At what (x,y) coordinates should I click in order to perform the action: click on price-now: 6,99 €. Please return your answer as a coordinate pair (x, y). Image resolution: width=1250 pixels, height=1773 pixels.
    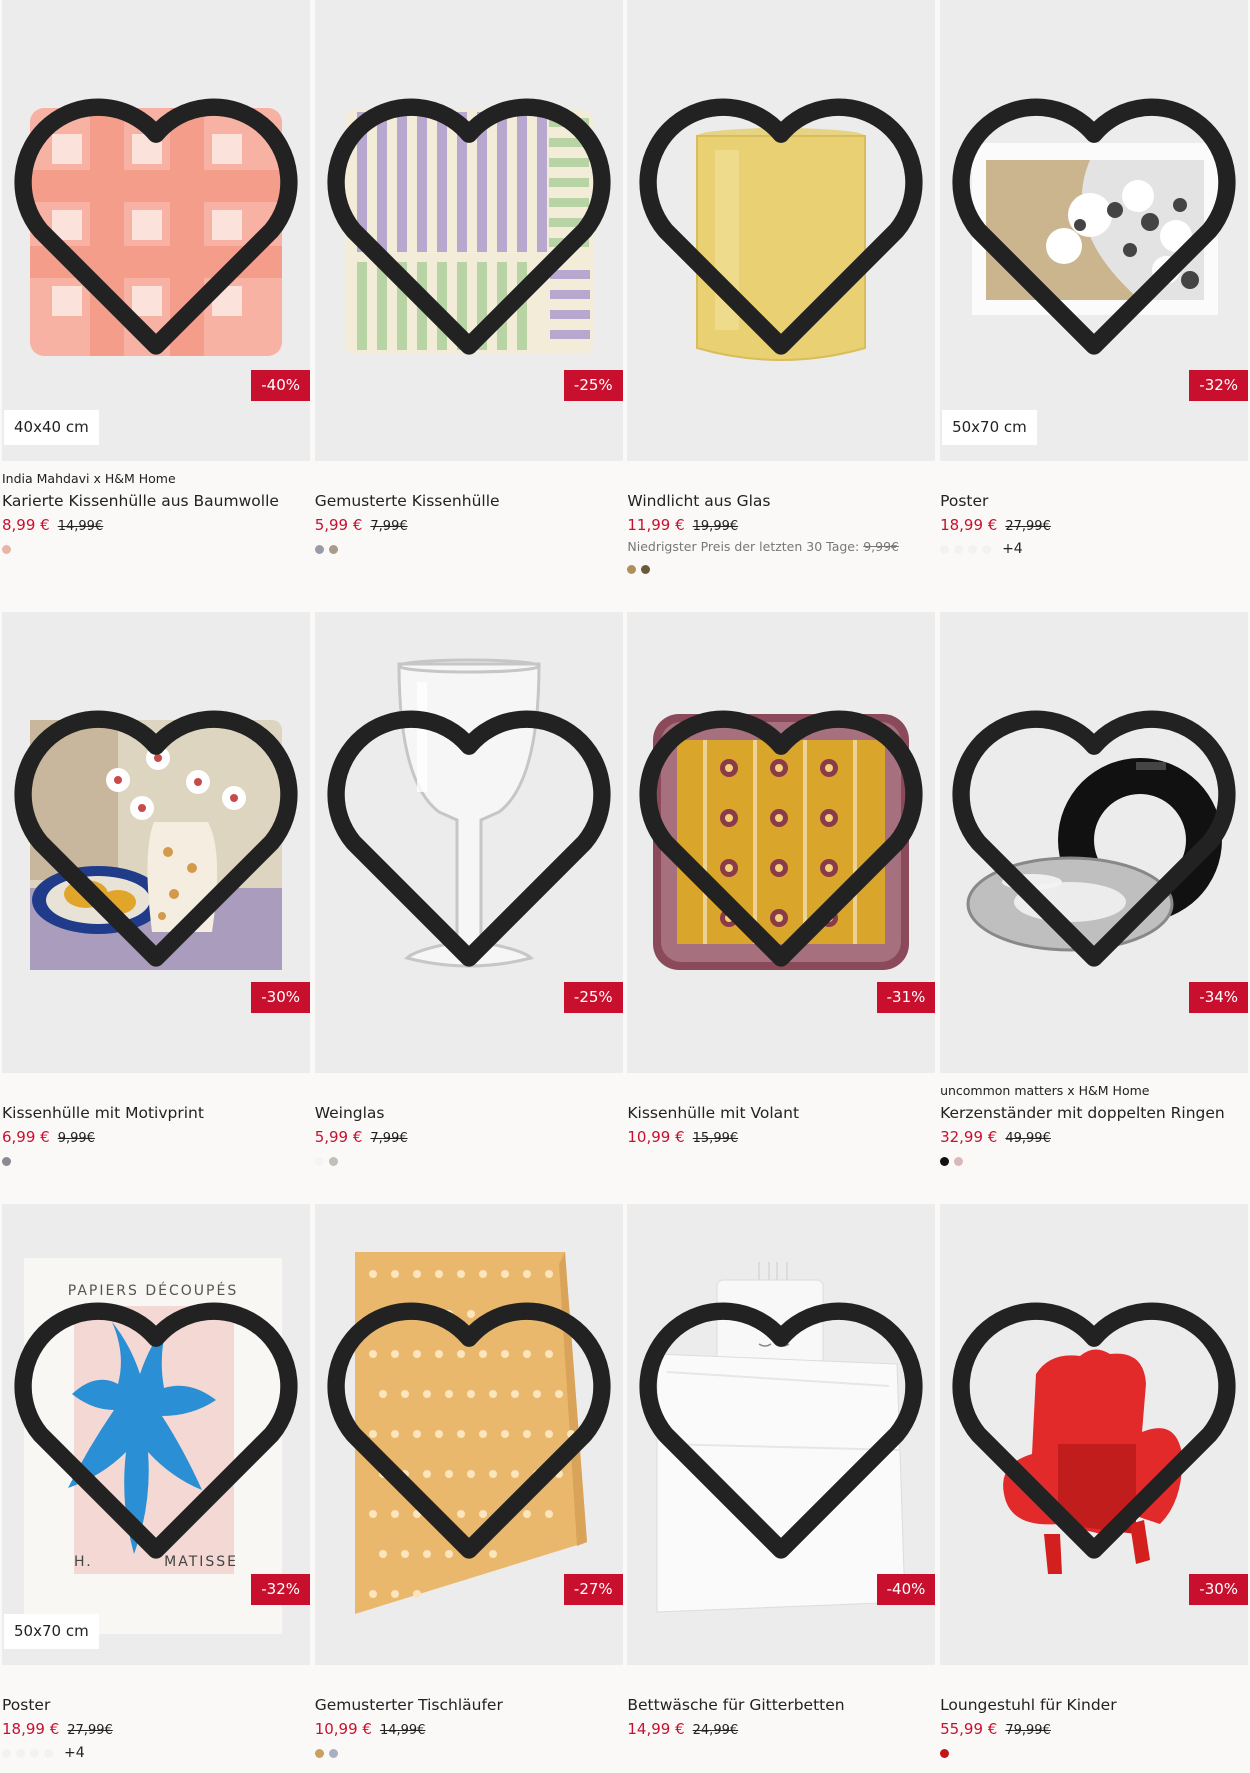
    Looking at the image, I should click on (26, 1137).